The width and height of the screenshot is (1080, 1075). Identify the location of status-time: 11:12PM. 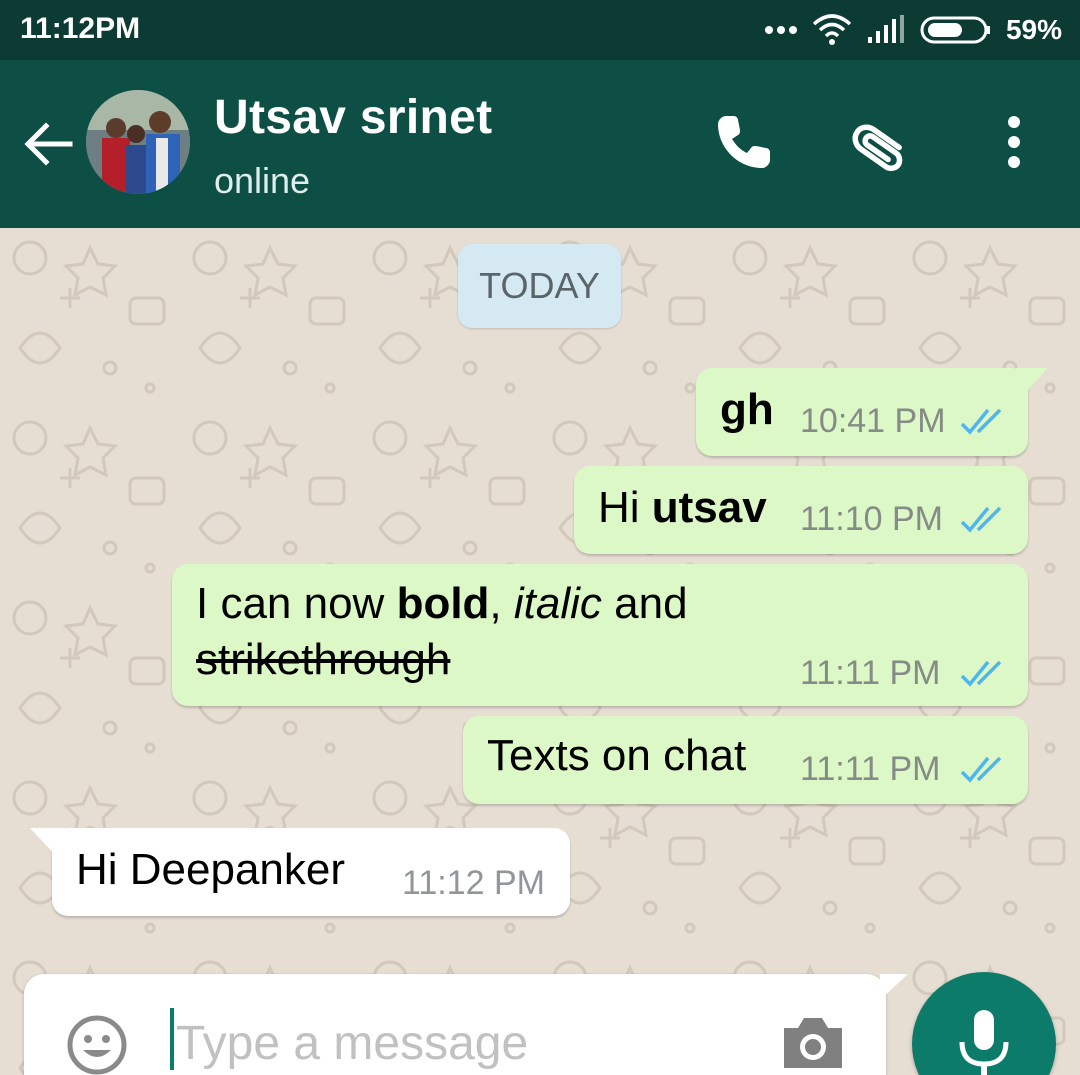
(80, 28).